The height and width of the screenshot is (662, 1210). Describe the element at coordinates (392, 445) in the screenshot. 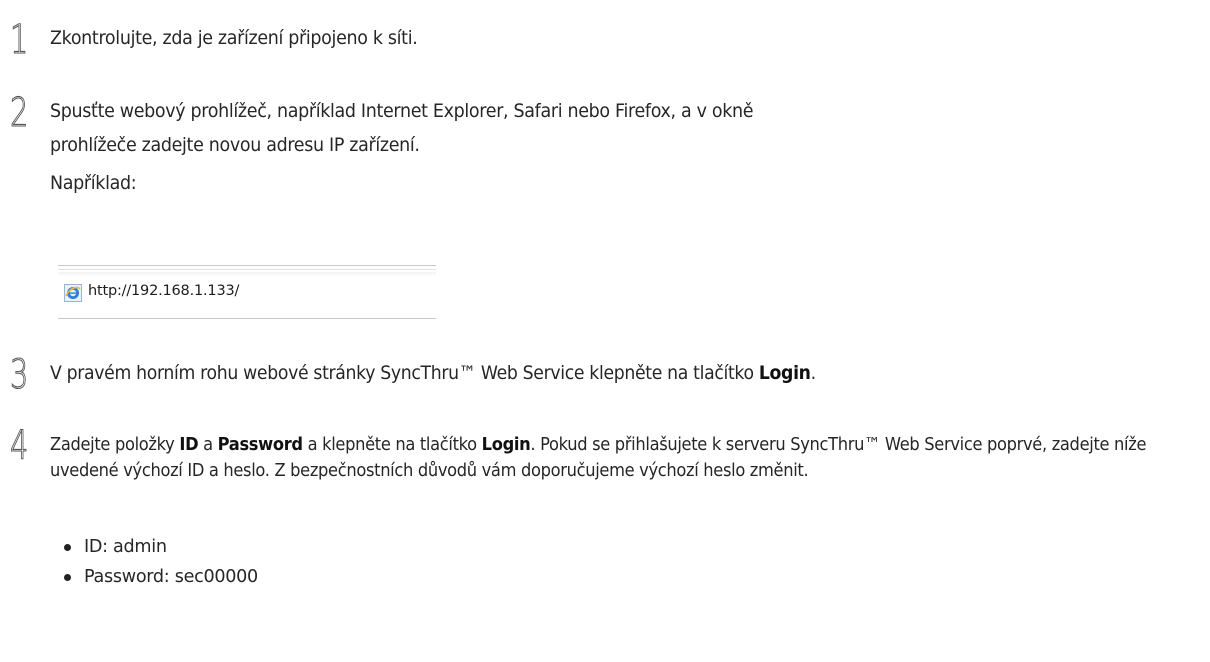

I see `step-text-part: a klepněte na tlačítko` at that location.